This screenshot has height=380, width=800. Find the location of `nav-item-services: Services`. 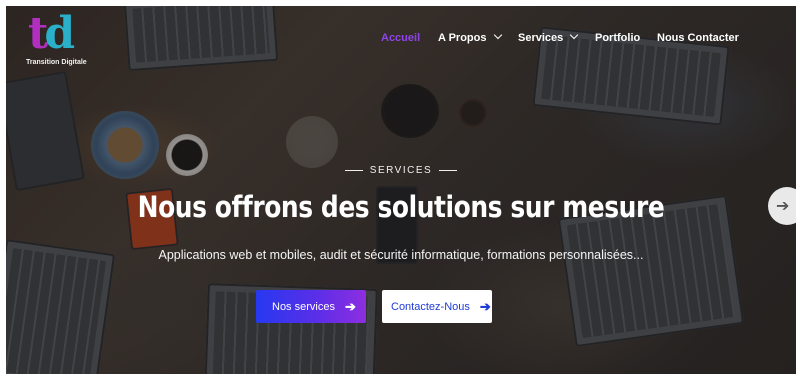

nav-item-services: Services is located at coordinates (548, 37).